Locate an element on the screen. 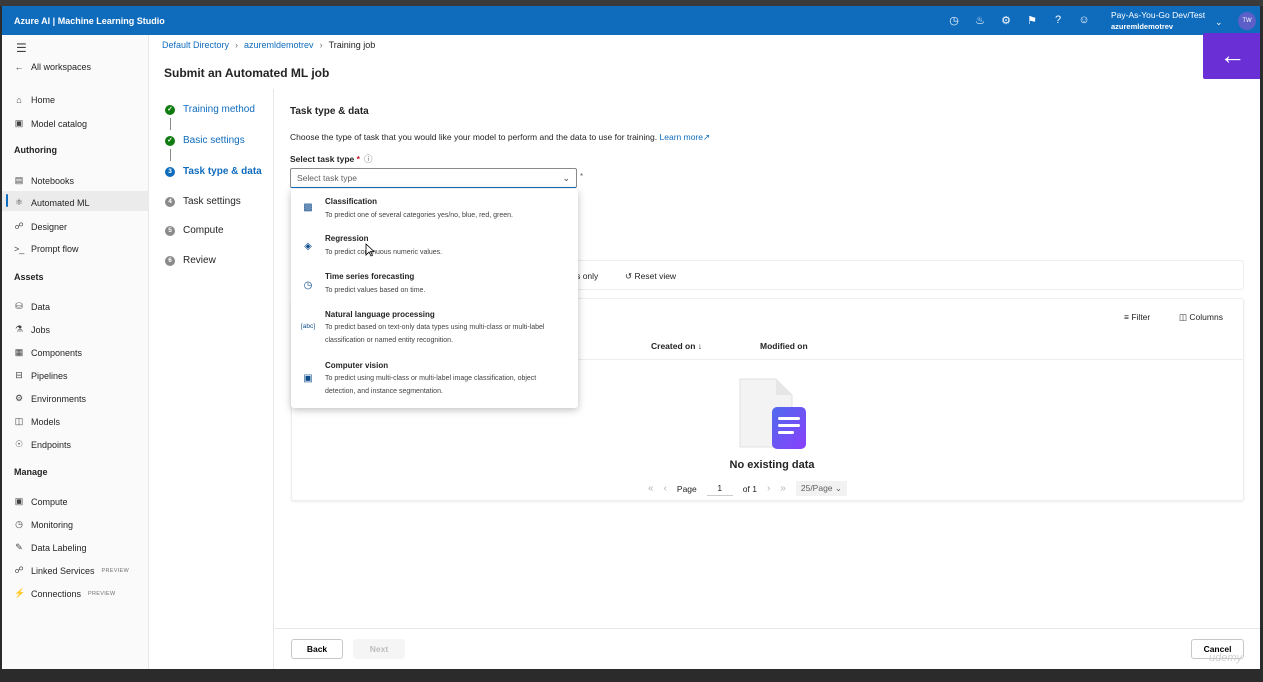  step-review: 6 Review is located at coordinates (190, 260).